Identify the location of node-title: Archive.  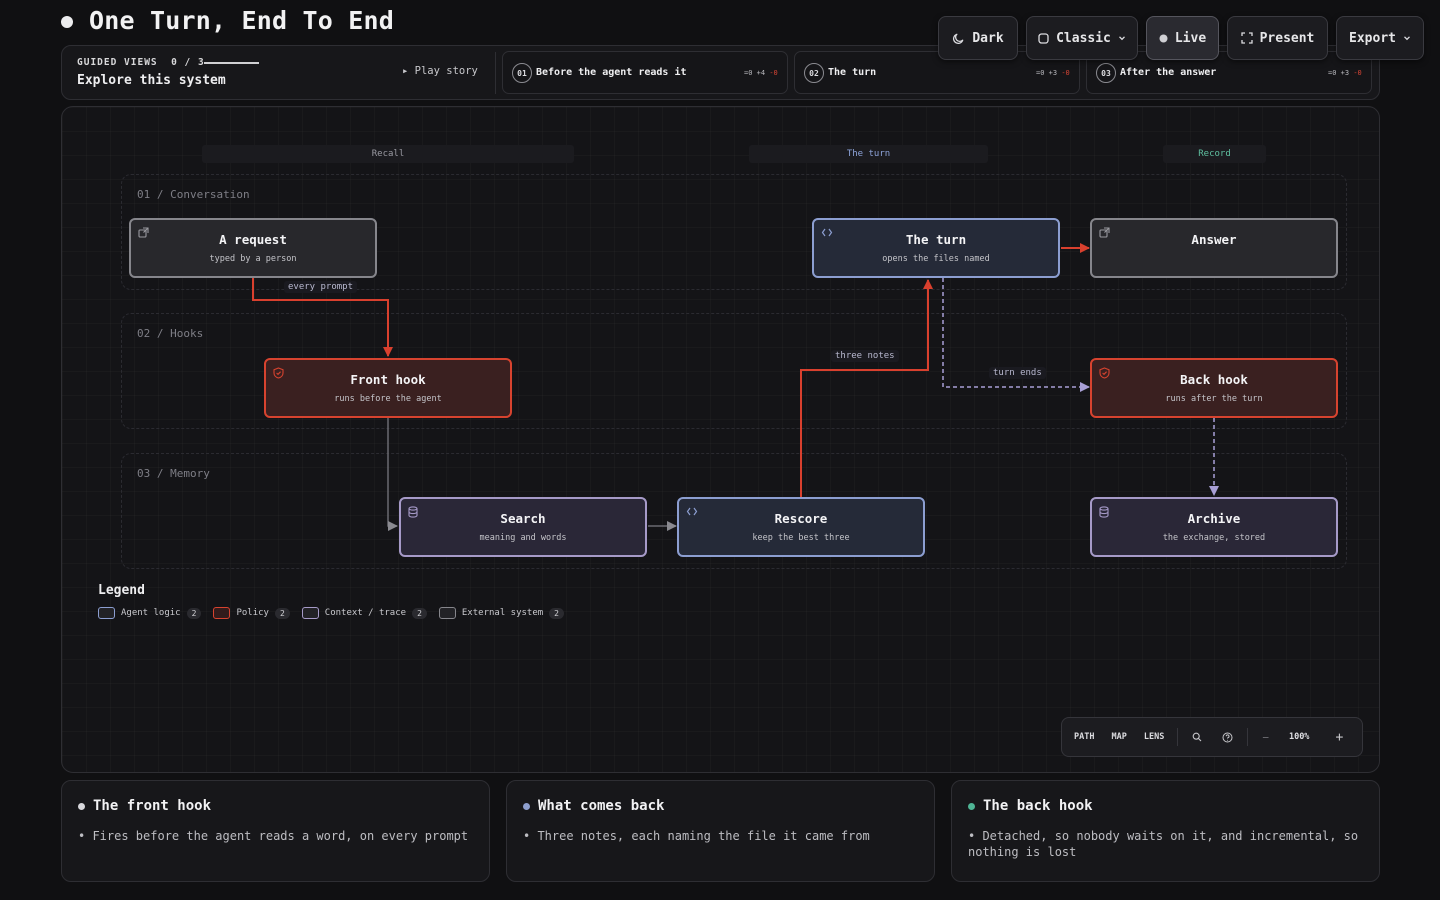
(1214, 518).